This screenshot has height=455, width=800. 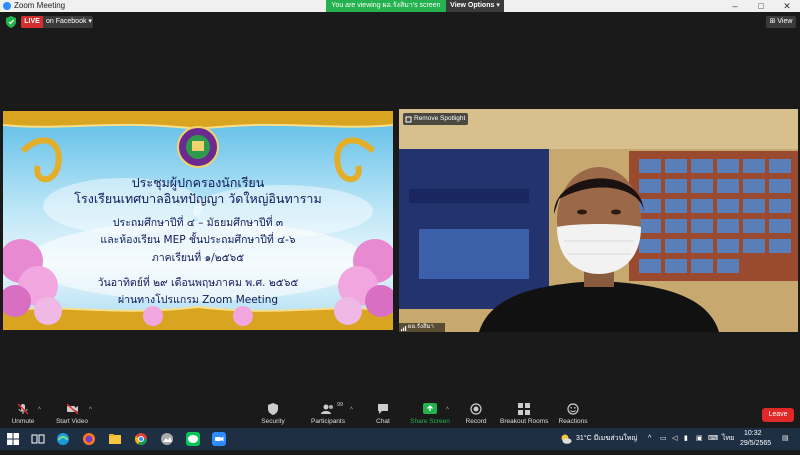 What do you see at coordinates (383, 421) in the screenshot?
I see `chat-label: Chat` at bounding box center [383, 421].